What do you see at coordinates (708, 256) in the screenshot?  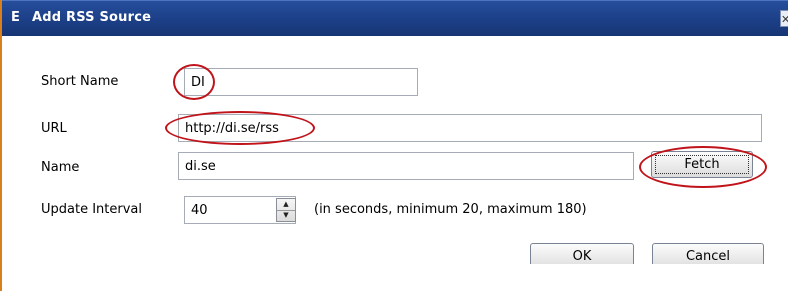 I see `cancel-button-label: Cancel` at bounding box center [708, 256].